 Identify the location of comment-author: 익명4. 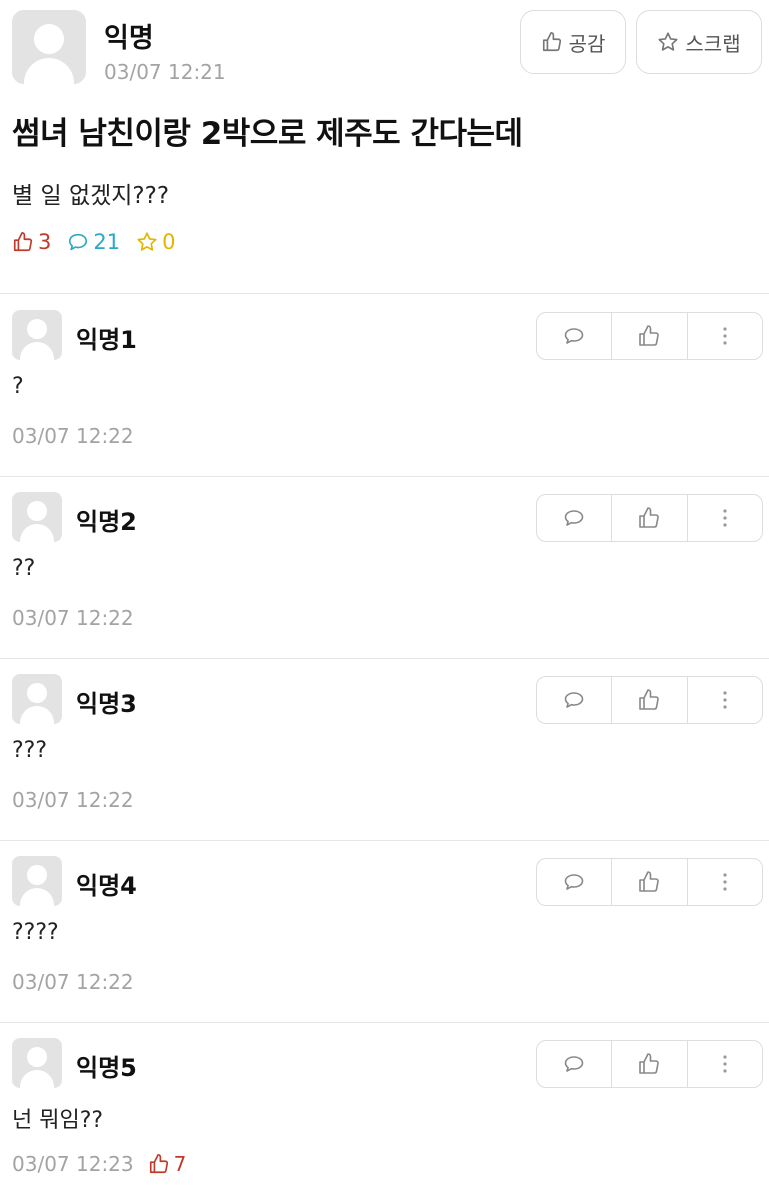
(106, 886).